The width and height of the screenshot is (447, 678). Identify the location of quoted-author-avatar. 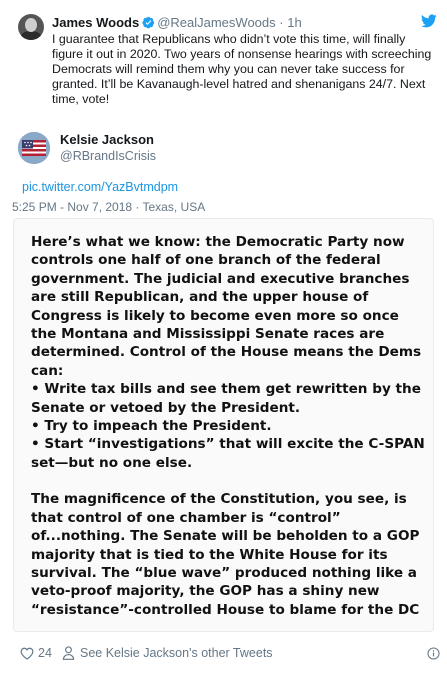
(31, 27).